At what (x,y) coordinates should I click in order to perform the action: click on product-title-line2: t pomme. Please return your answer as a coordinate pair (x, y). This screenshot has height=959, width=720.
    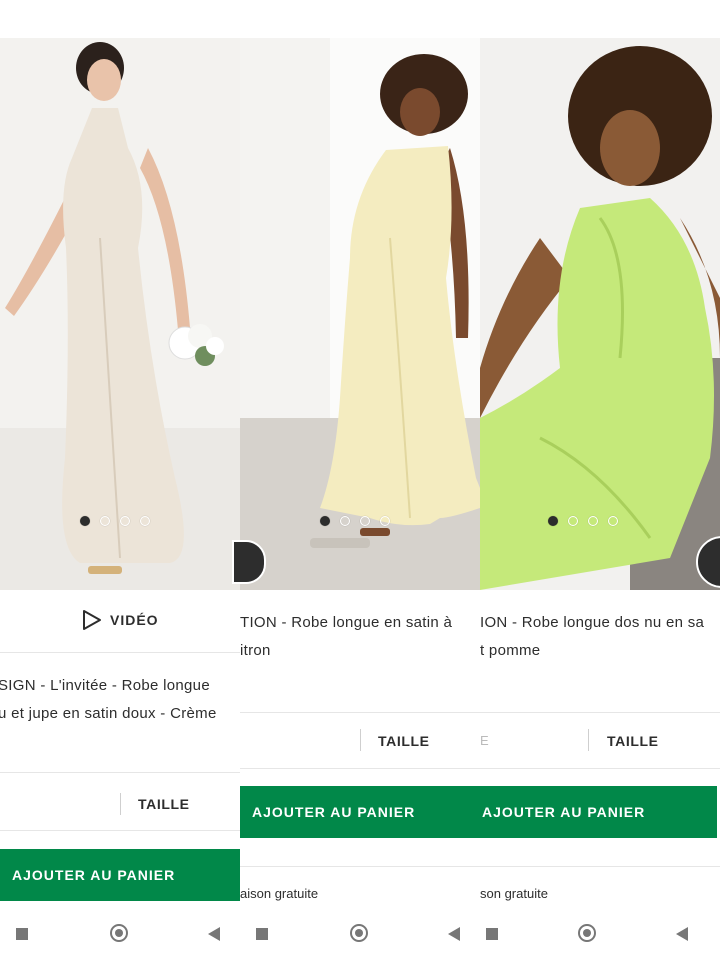
    Looking at the image, I should click on (510, 650).